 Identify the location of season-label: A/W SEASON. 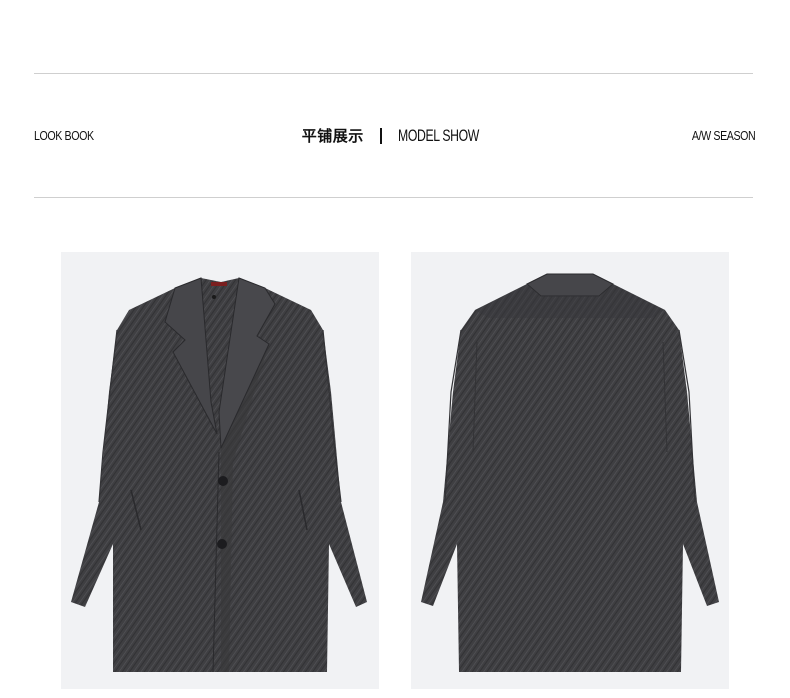
(723, 135).